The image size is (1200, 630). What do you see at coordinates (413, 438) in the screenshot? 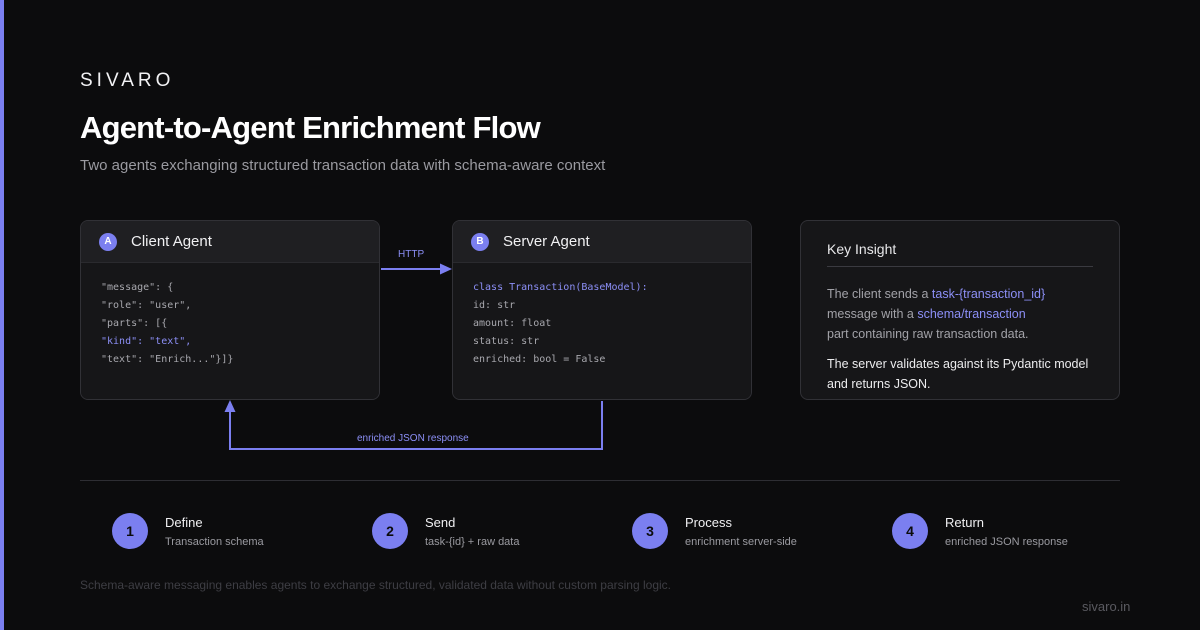
I see `response-label: enriched JSON response` at bounding box center [413, 438].